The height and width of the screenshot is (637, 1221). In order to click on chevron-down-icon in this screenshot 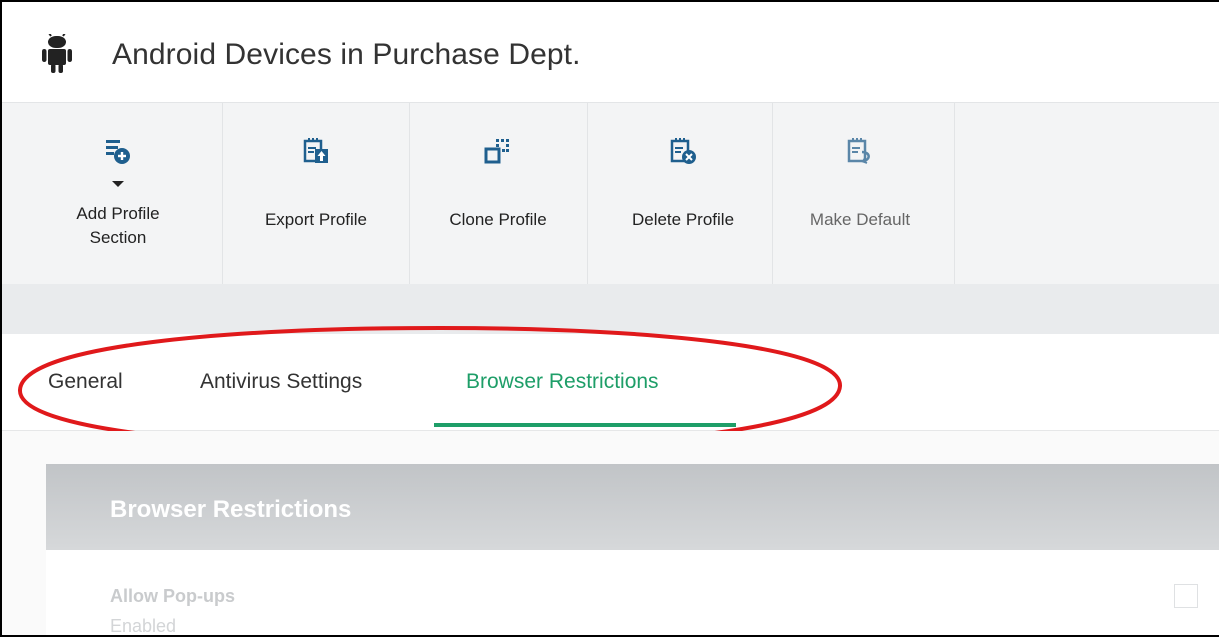, I will do `click(118, 184)`.